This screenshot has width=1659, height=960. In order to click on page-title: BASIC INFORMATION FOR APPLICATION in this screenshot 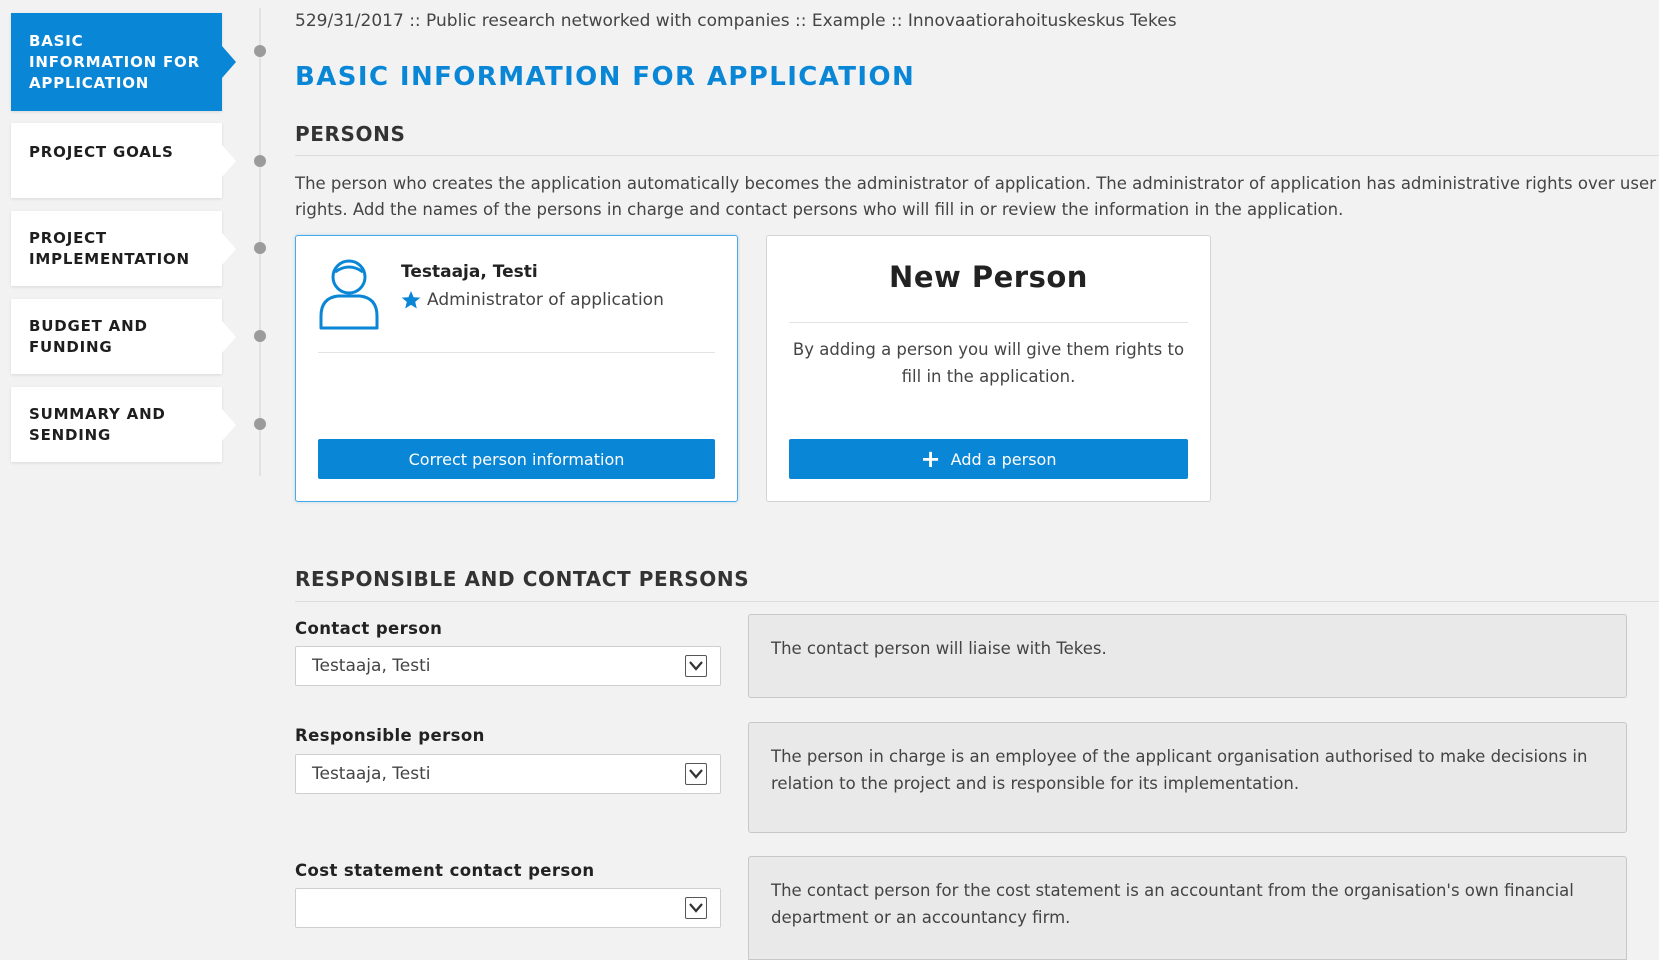, I will do `click(605, 77)`.